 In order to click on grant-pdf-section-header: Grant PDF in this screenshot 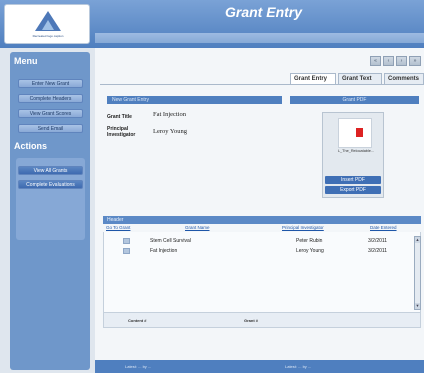, I will do `click(354, 100)`.